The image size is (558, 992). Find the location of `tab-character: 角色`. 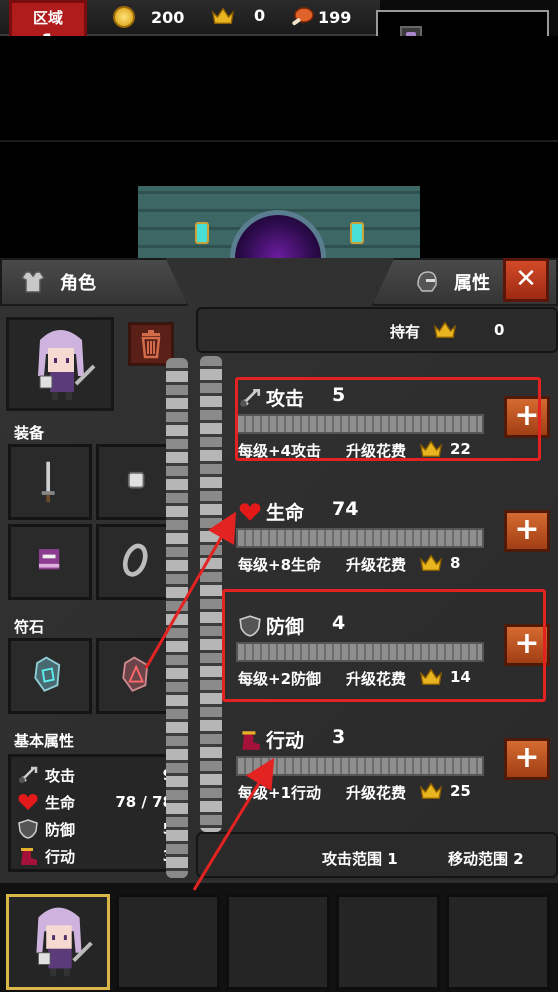

tab-character: 角色 is located at coordinates (94, 282).